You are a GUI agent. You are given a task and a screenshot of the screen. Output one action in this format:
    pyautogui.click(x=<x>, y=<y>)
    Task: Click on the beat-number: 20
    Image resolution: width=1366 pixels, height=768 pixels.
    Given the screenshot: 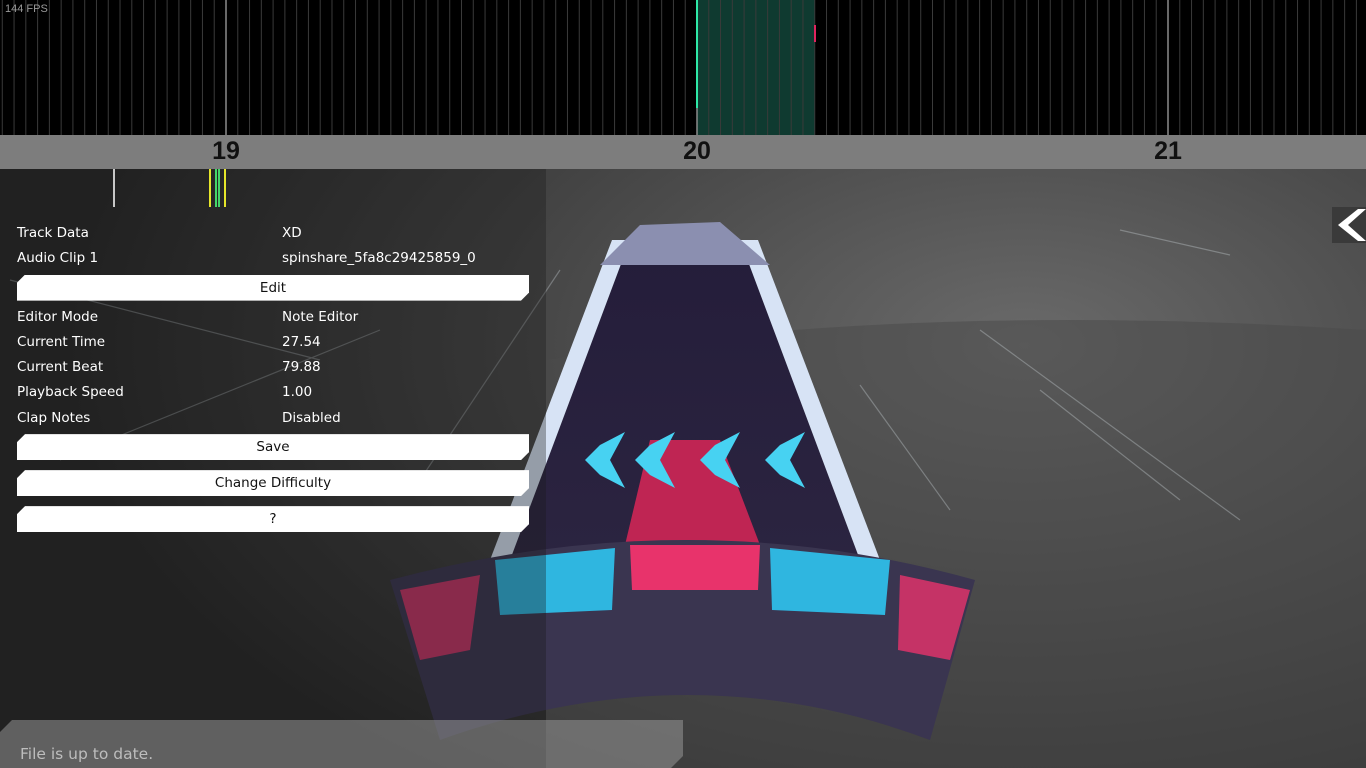 What is the action you would take?
    pyautogui.click(x=697, y=151)
    